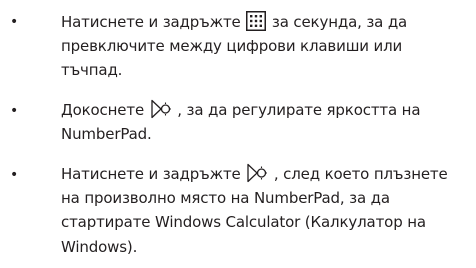 The width and height of the screenshot is (476, 268). Describe the element at coordinates (339, 22) in the screenshot. I see `instruction-text-end: за секунда, за да` at that location.